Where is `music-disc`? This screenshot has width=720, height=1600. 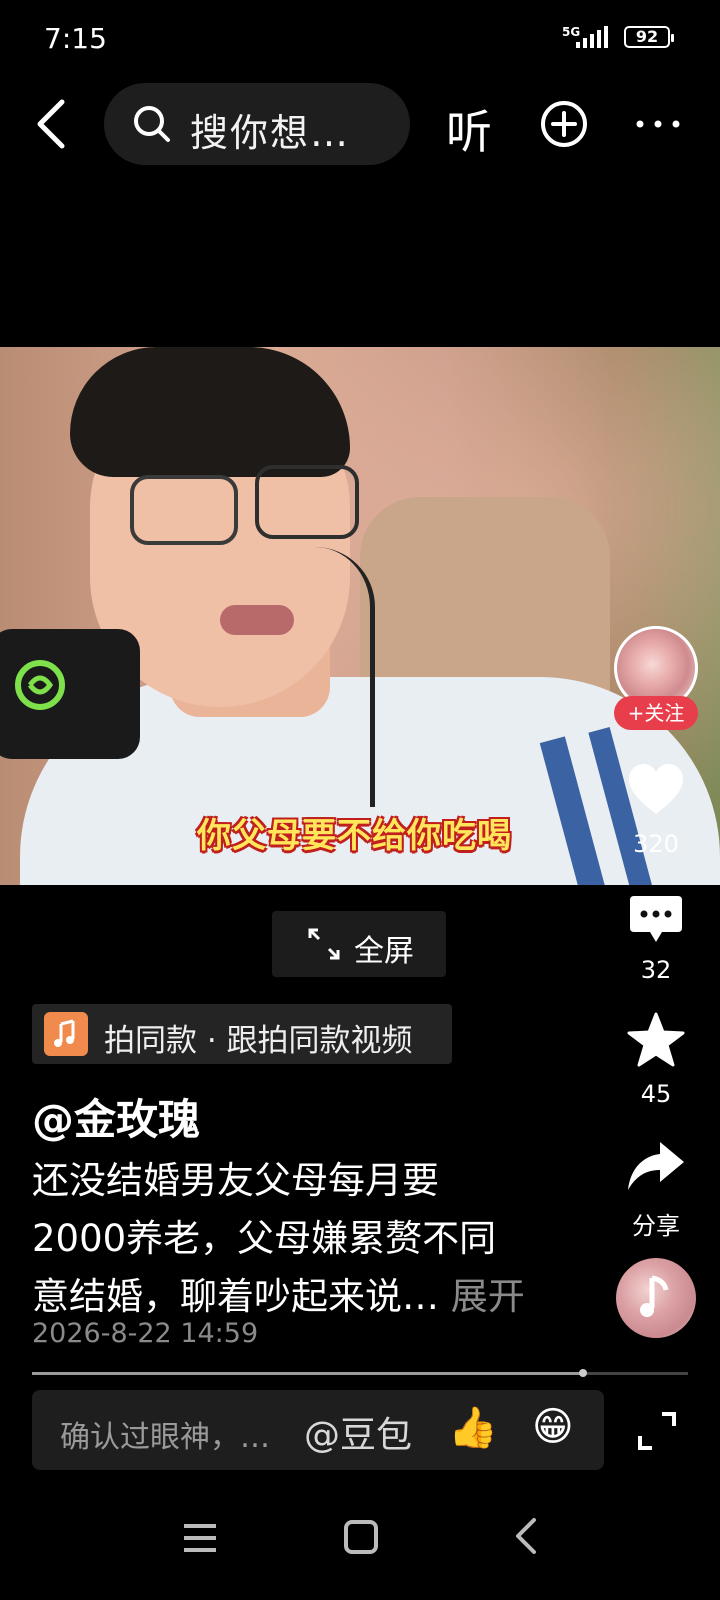
music-disc is located at coordinates (656, 1298).